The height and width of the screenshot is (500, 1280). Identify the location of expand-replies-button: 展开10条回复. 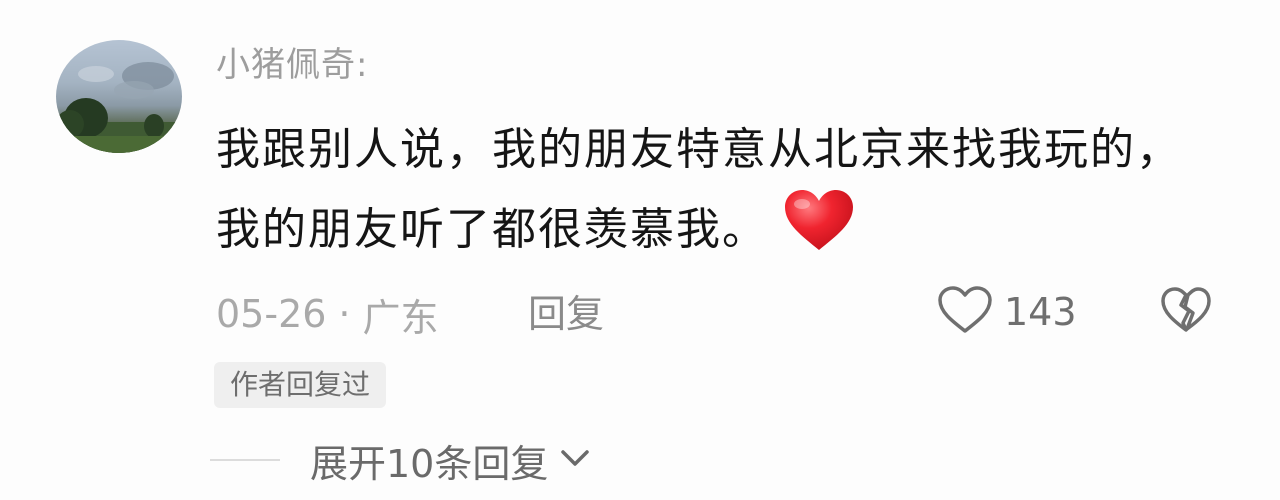
(451, 460).